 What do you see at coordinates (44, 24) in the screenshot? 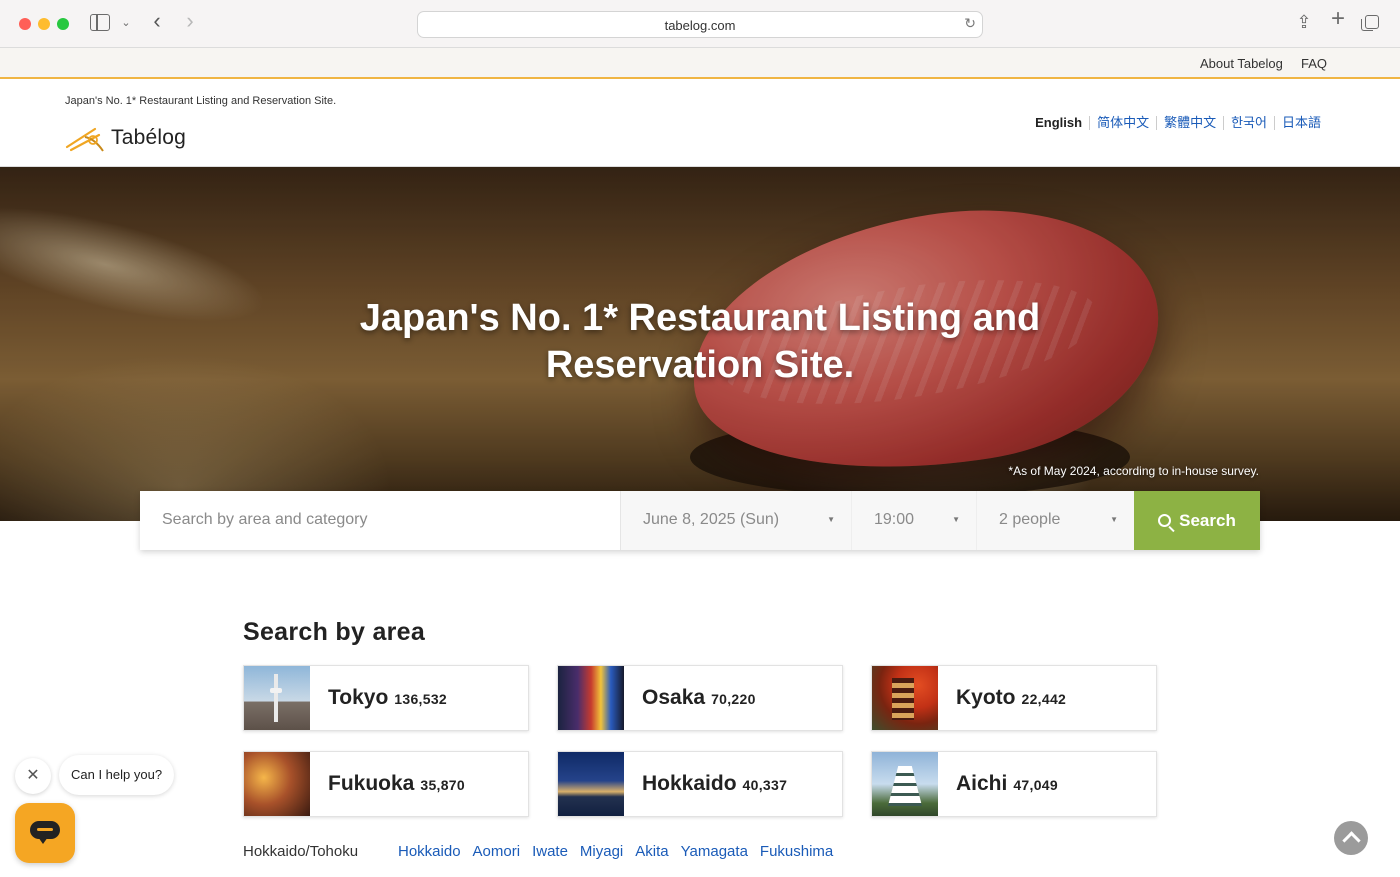
I see `minimize-window-button` at bounding box center [44, 24].